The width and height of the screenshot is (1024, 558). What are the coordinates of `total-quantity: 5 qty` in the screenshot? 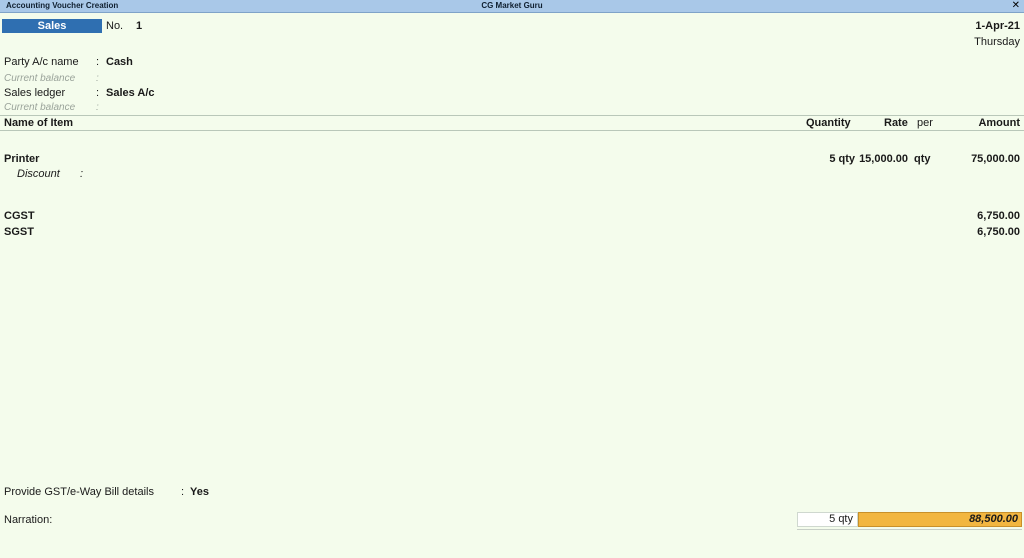 It's located at (827, 519).